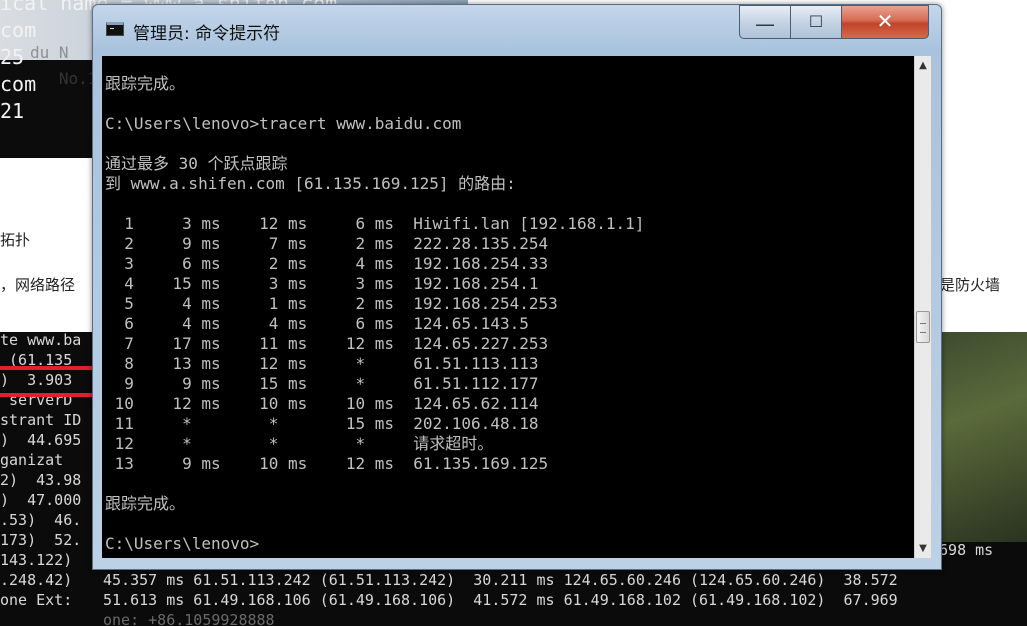  I want to click on minimize-button: —, so click(765, 22).